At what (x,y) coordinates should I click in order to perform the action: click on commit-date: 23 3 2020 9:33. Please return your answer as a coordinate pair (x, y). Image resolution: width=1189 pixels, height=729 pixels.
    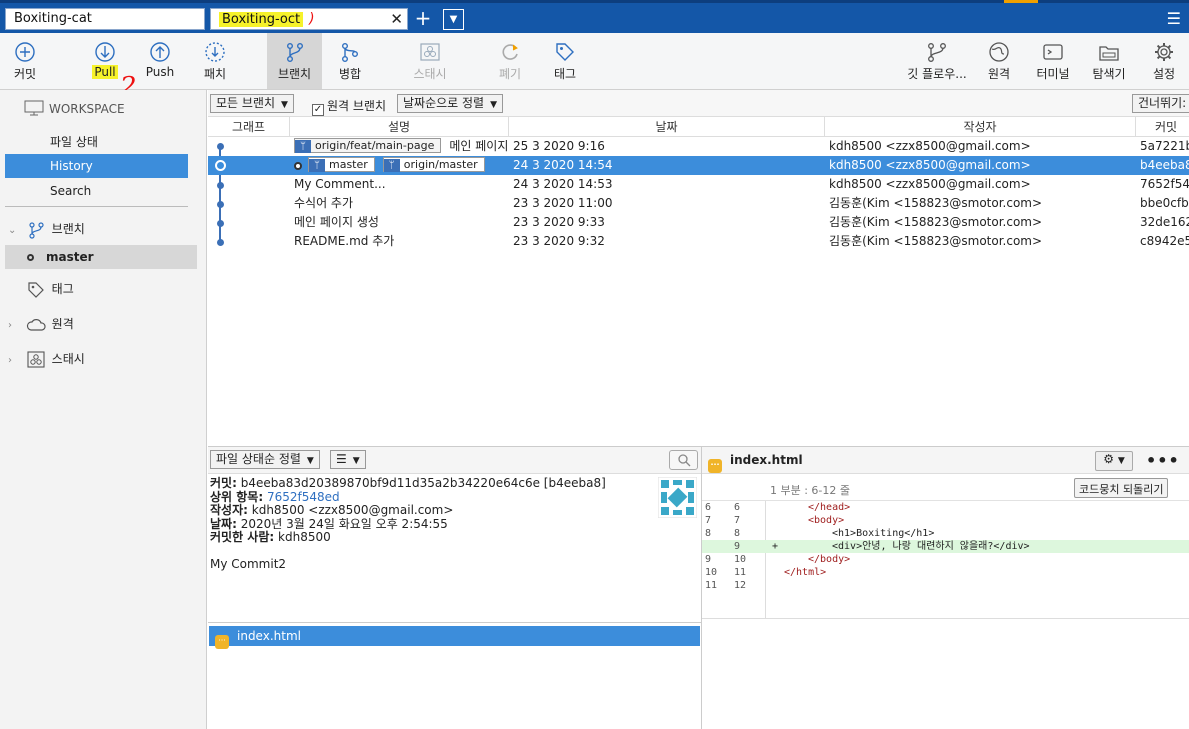
    Looking at the image, I should click on (559, 222).